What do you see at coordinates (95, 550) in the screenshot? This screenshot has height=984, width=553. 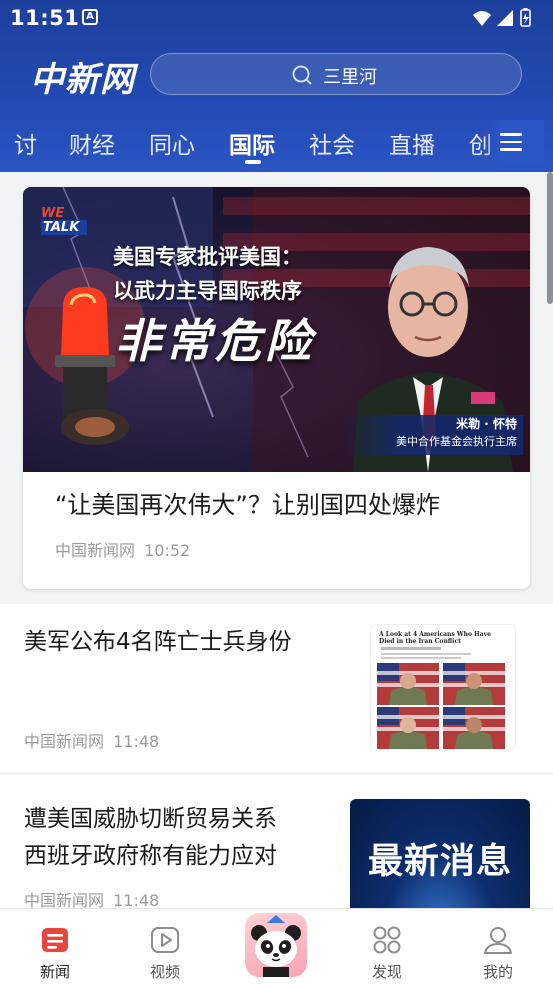 I see `featured-source: 中国新闻网` at bounding box center [95, 550].